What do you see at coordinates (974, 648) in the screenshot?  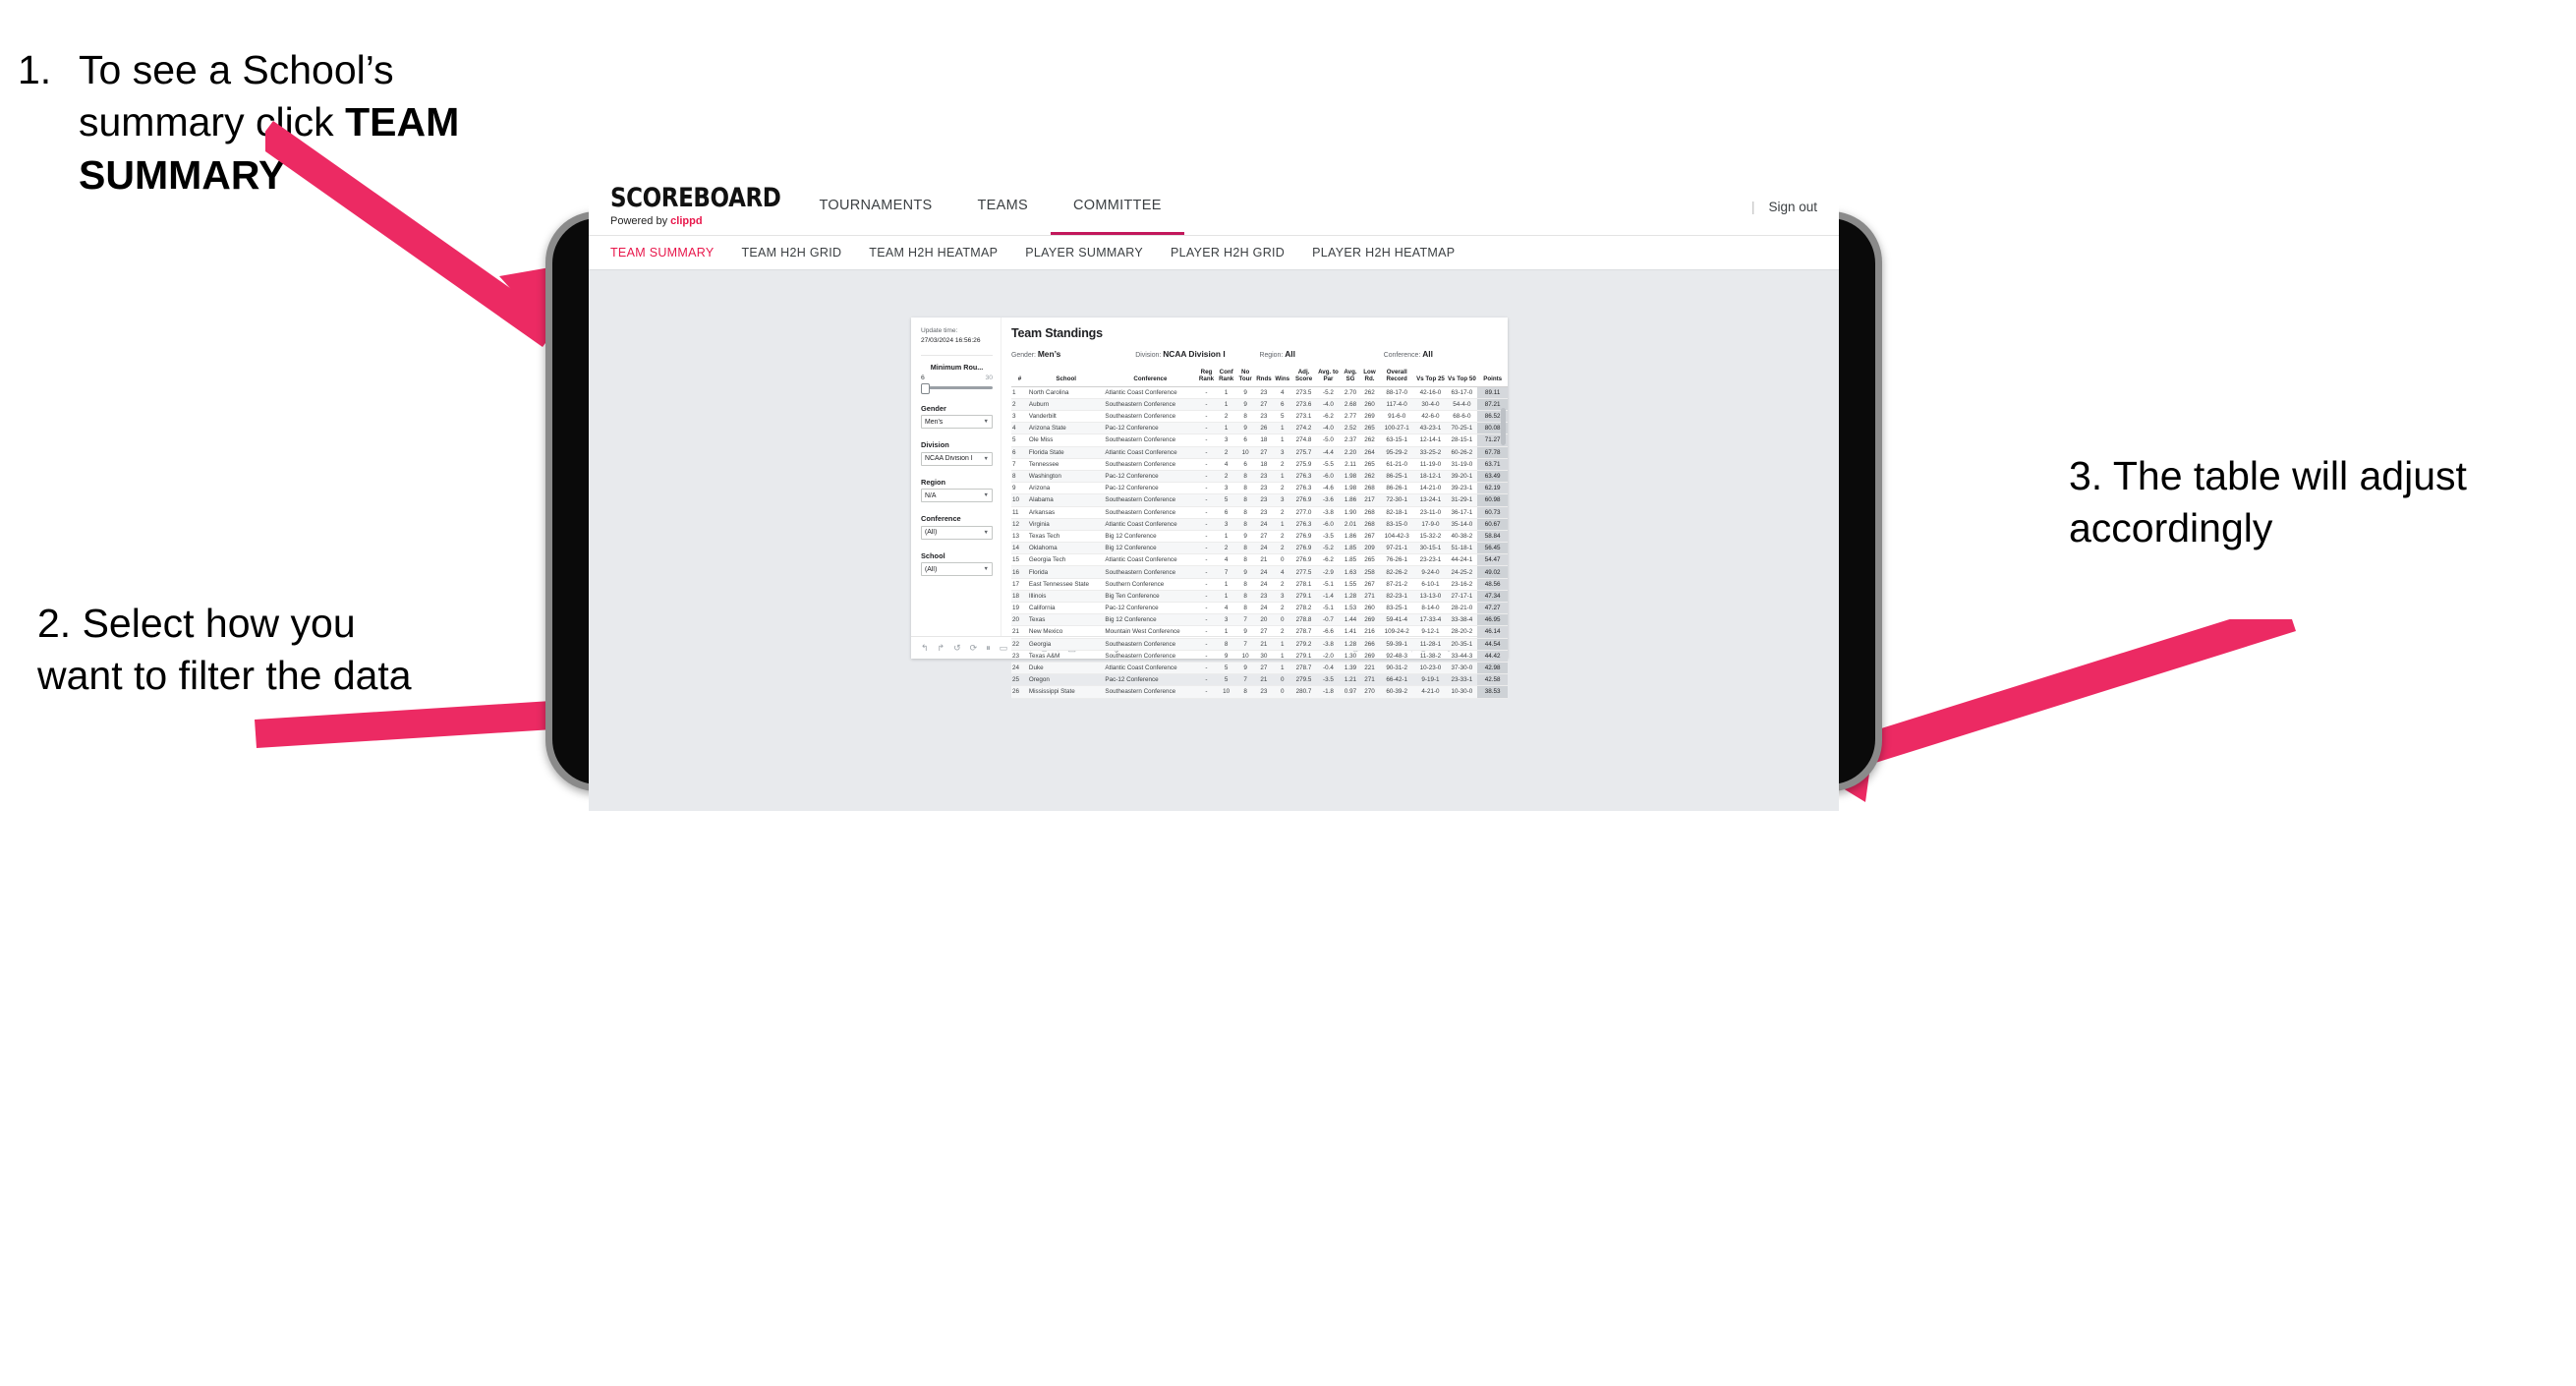 I see `refresh-data-icon: ⟳` at bounding box center [974, 648].